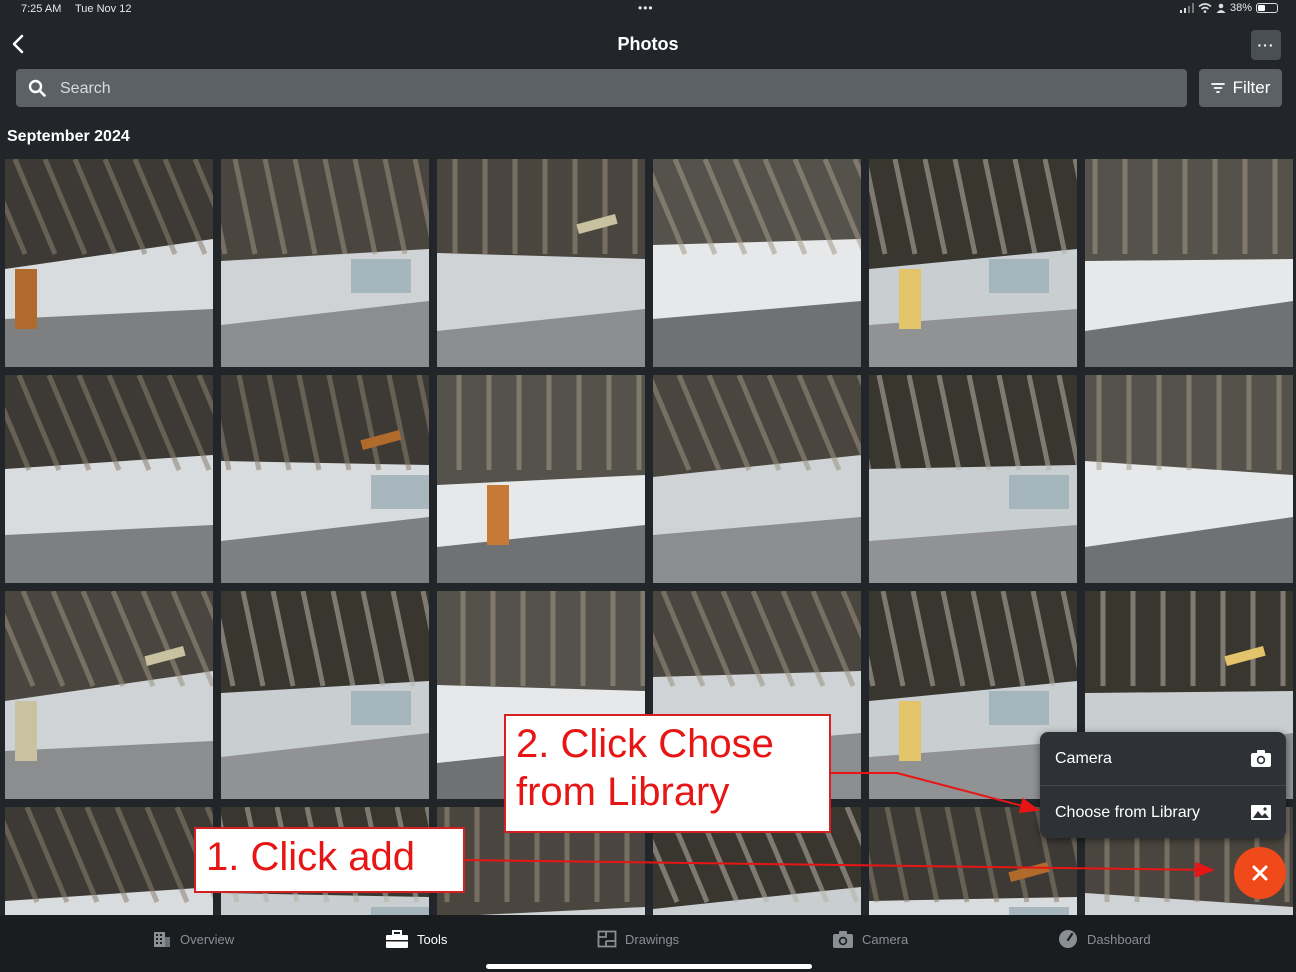  Describe the element at coordinates (1186, 8) in the screenshot. I see `signal-icon` at that location.